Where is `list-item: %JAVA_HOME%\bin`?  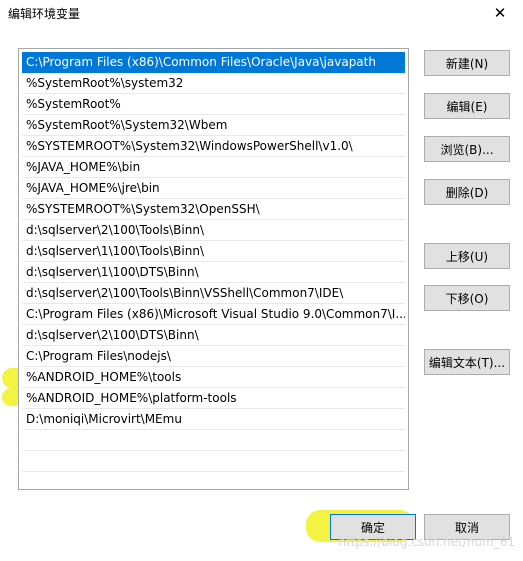
list-item: %JAVA_HOME%\bin is located at coordinates (213, 167).